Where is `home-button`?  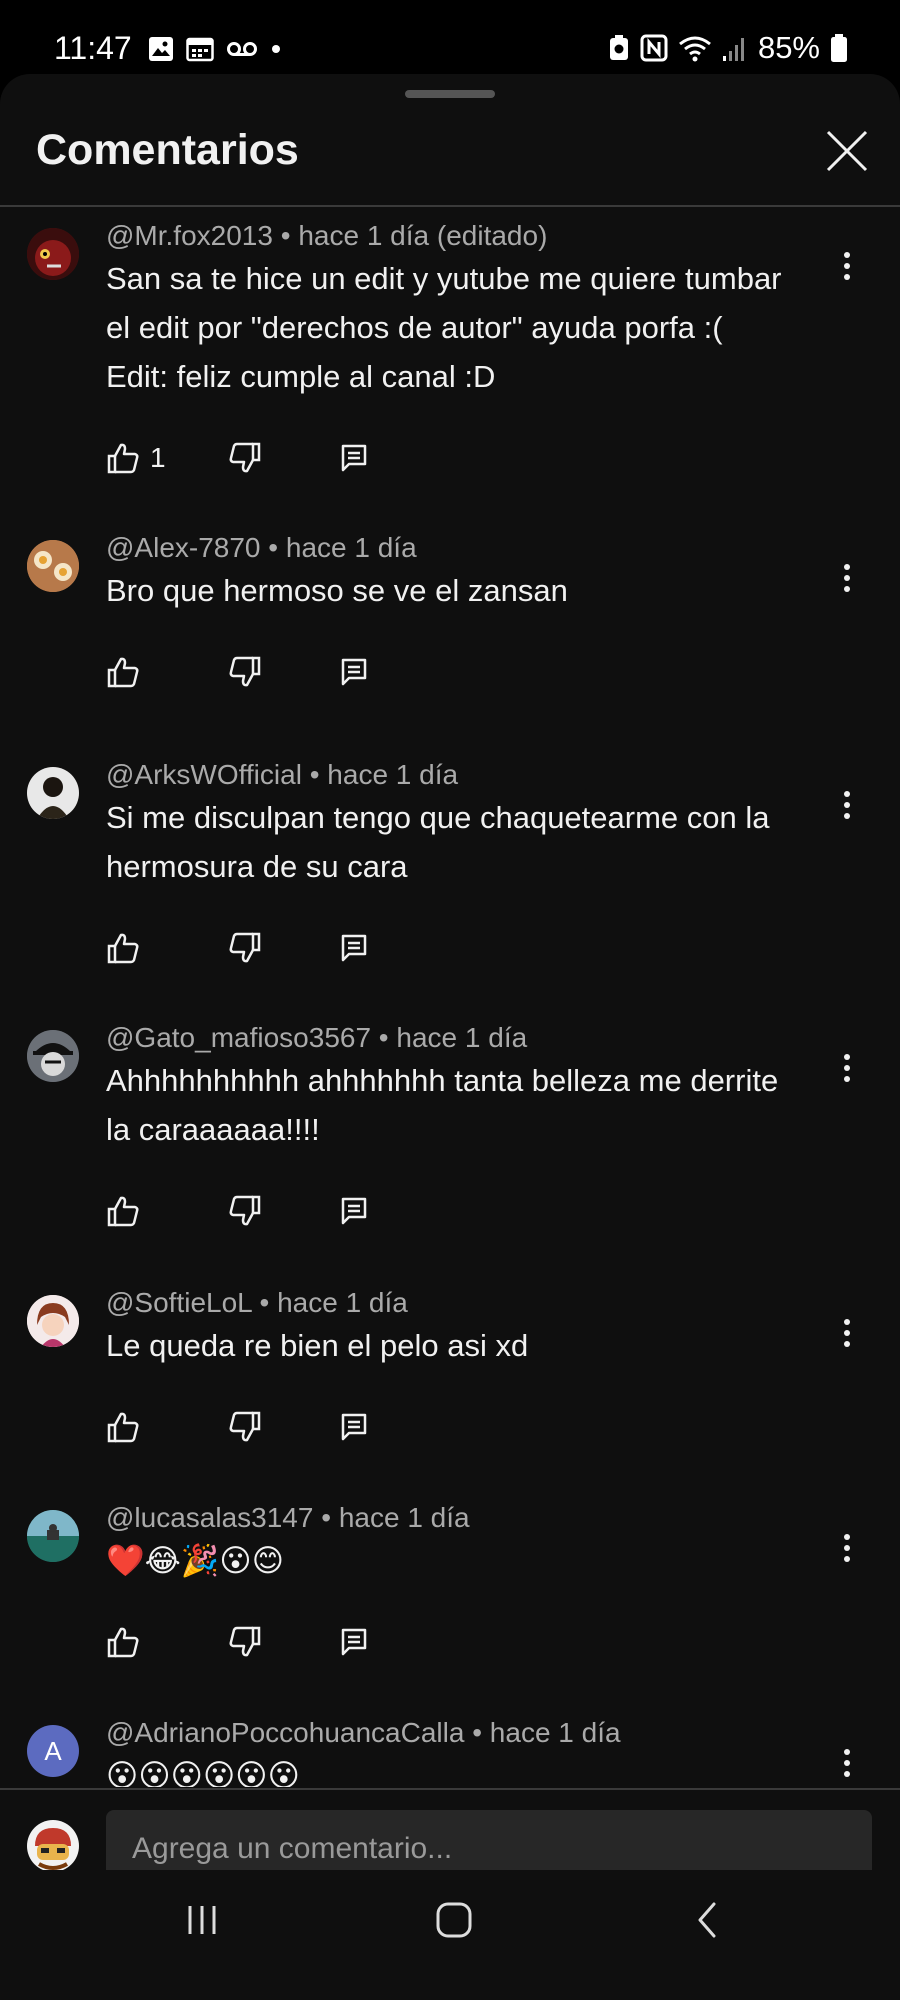
home-button is located at coordinates (454, 1920).